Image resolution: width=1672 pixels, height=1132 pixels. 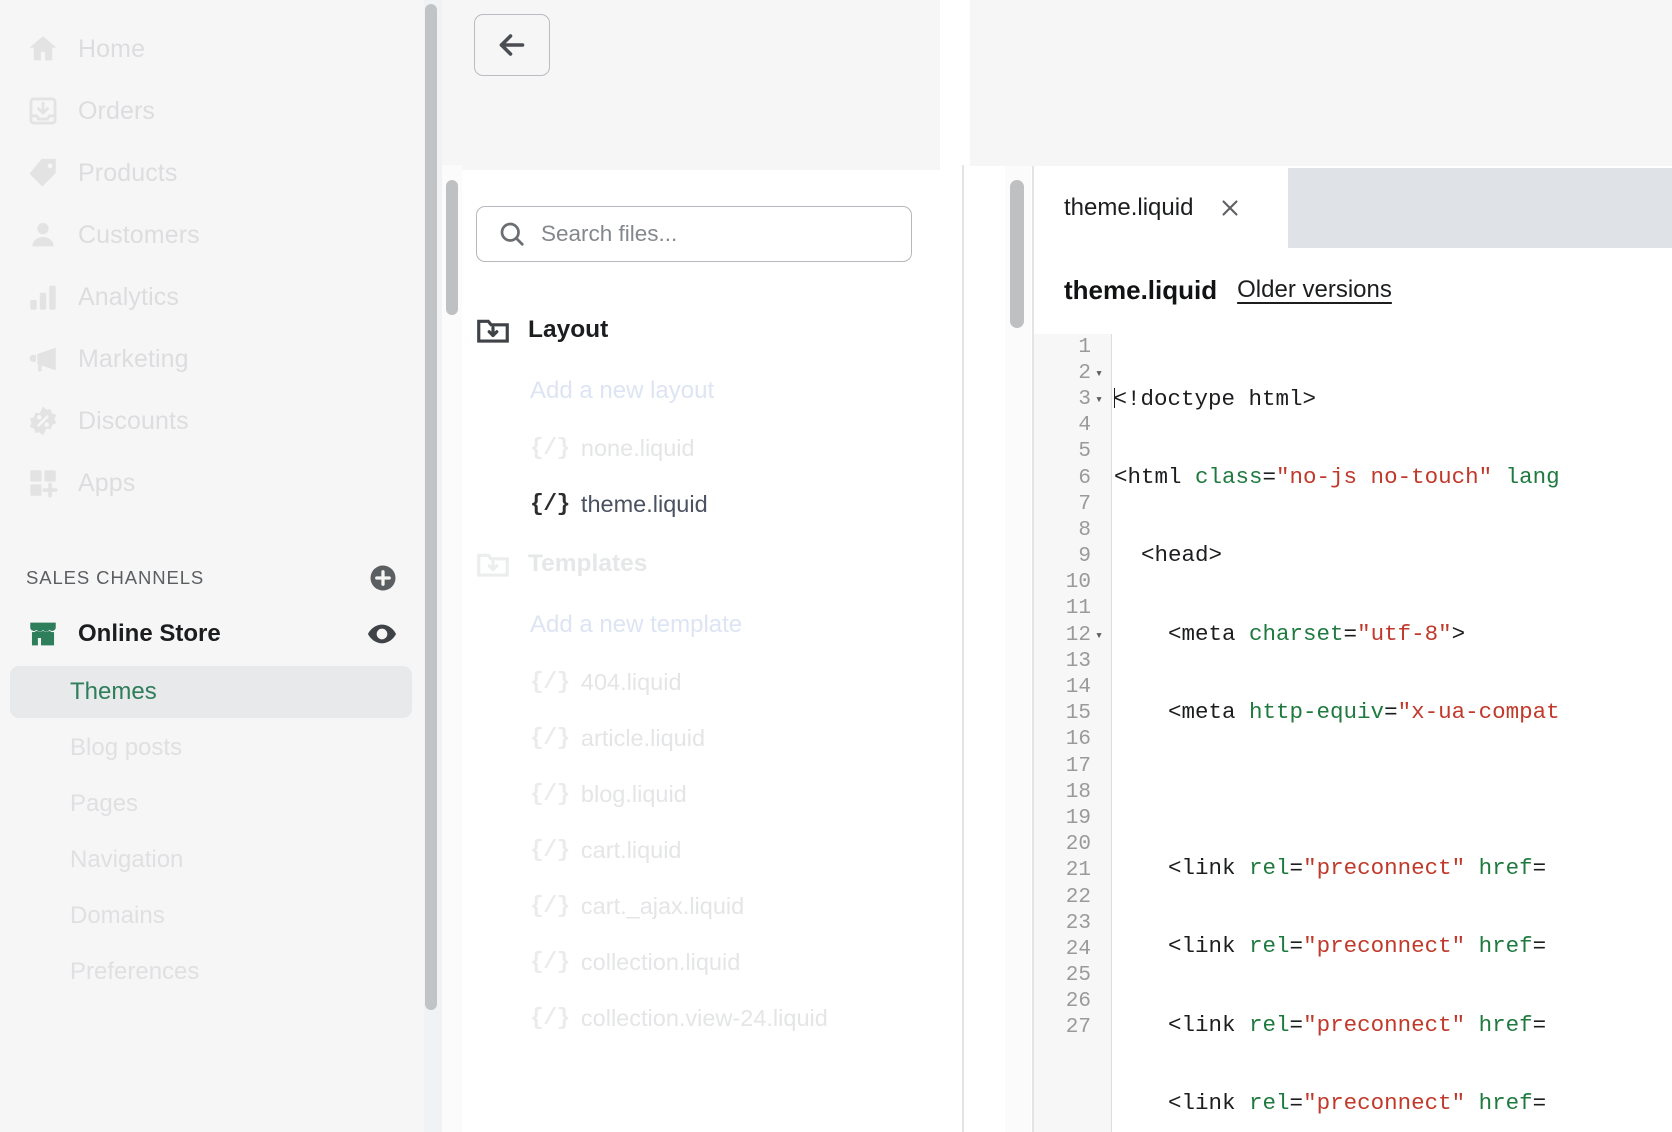 I want to click on search-files-box, so click(x=694, y=234).